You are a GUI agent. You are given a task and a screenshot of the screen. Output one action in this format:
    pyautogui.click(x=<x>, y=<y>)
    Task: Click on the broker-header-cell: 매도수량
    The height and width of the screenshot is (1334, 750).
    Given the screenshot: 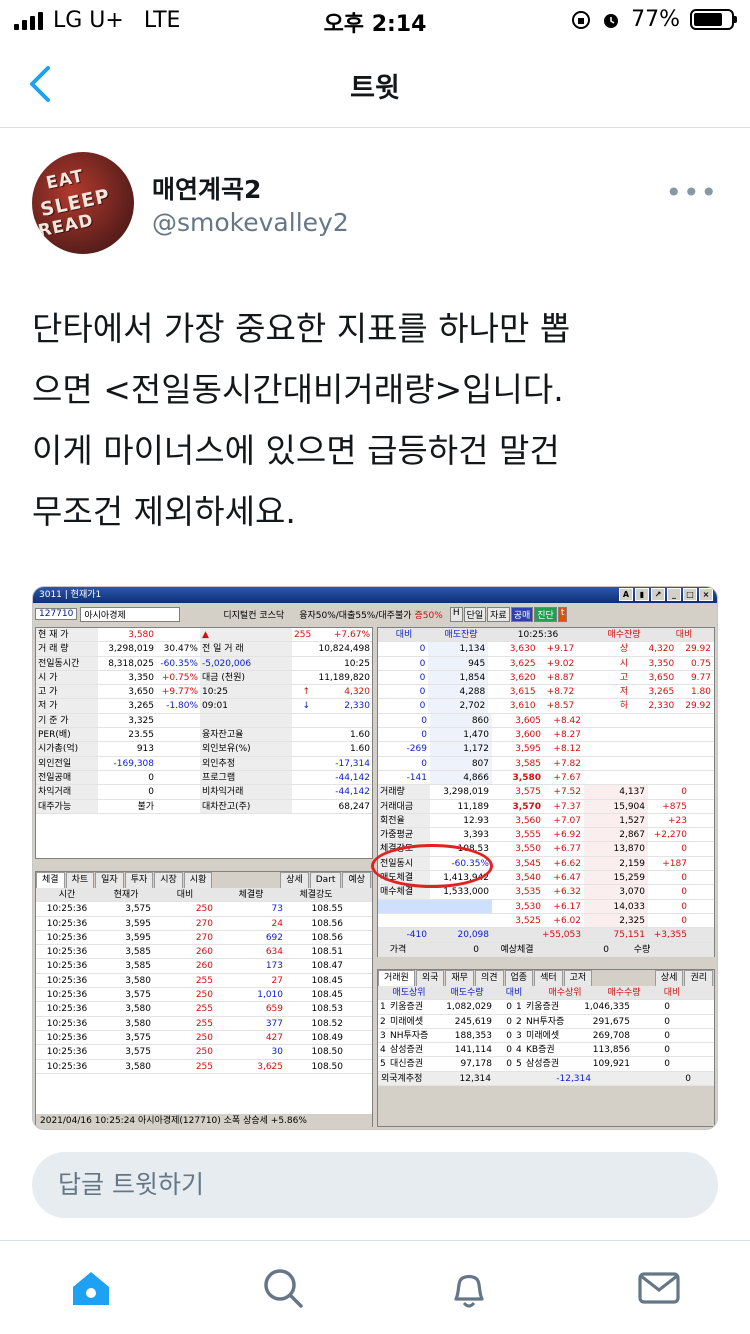 What is the action you would take?
    pyautogui.click(x=467, y=993)
    